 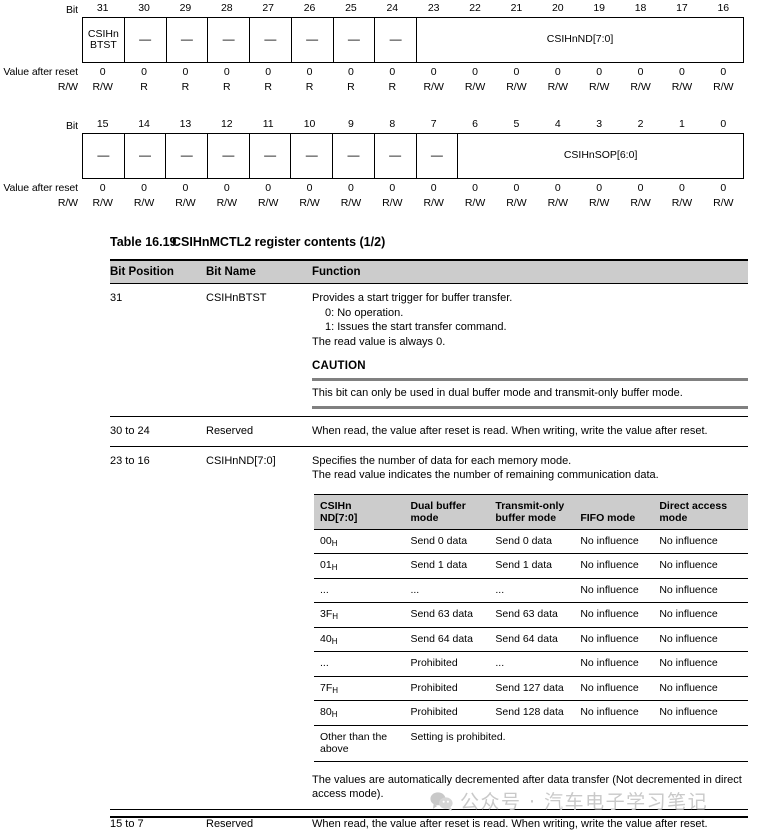 I want to click on bit-number: 28, so click(x=226, y=8).